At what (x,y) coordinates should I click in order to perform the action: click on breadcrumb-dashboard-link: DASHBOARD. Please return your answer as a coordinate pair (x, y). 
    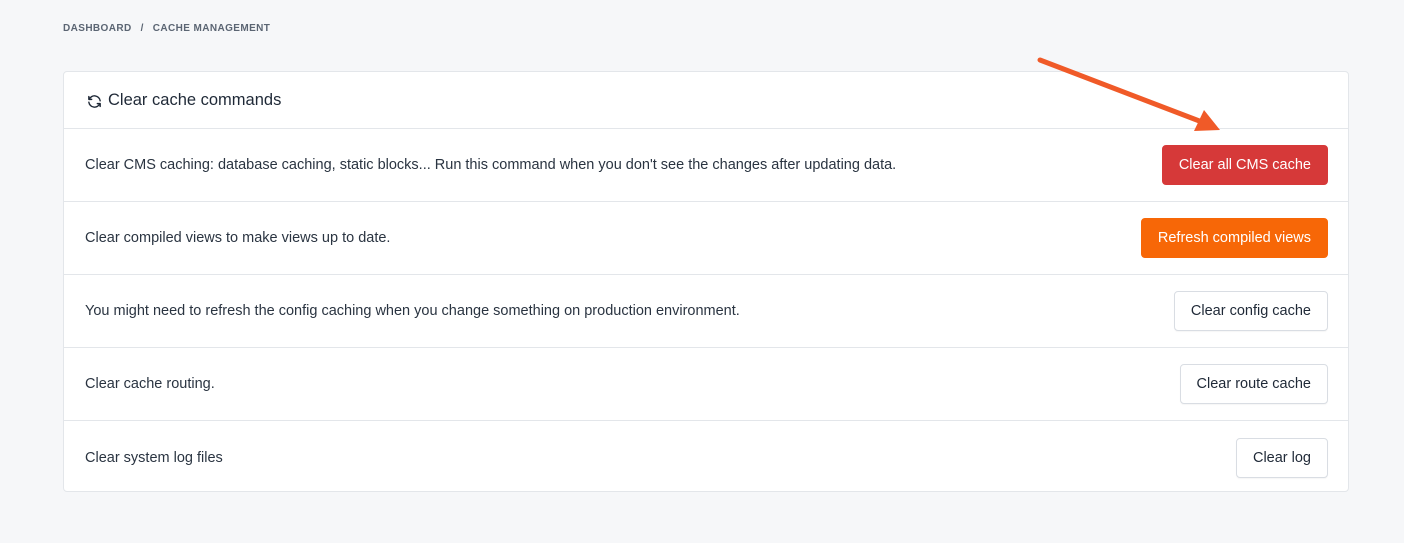
    Looking at the image, I should click on (97, 28).